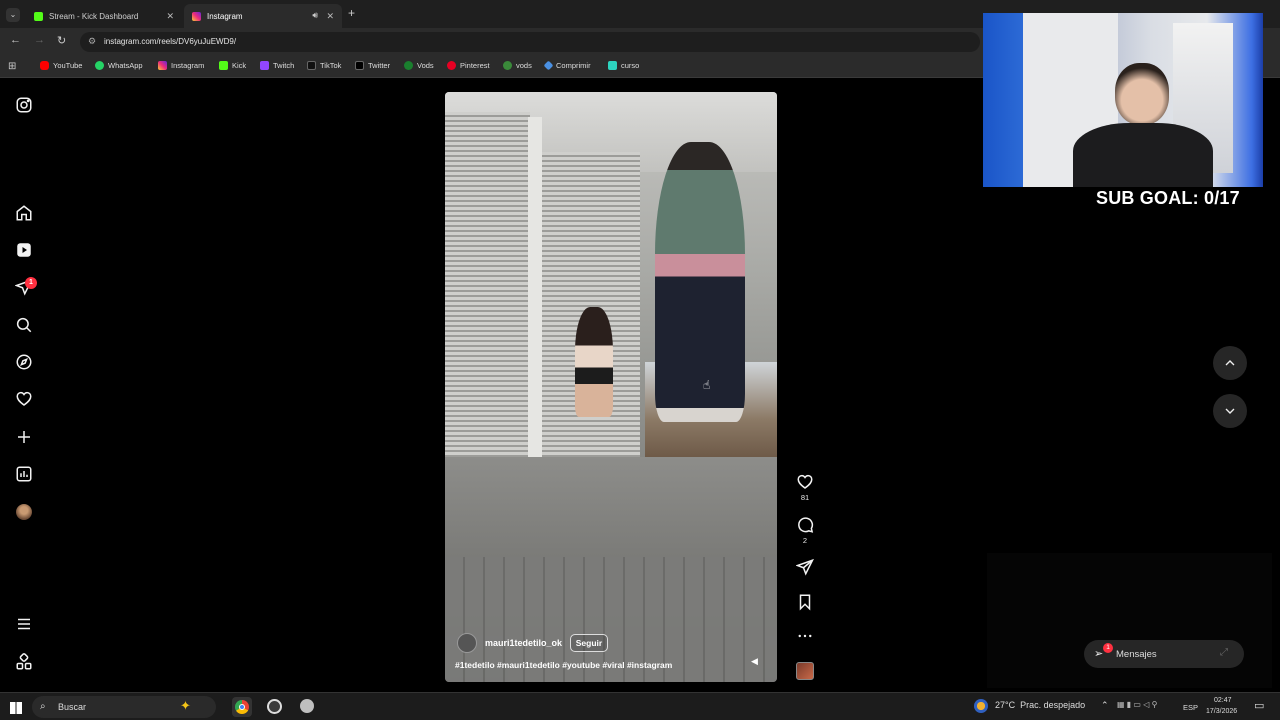  Describe the element at coordinates (1168, 198) in the screenshot. I see `sub-goal-overlay: SUB GOAL: 0/17` at that location.